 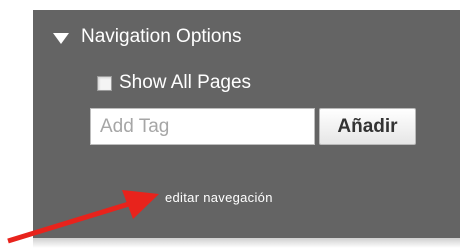 What do you see at coordinates (104, 83) in the screenshot?
I see `show-all-pages-checkbox` at bounding box center [104, 83].